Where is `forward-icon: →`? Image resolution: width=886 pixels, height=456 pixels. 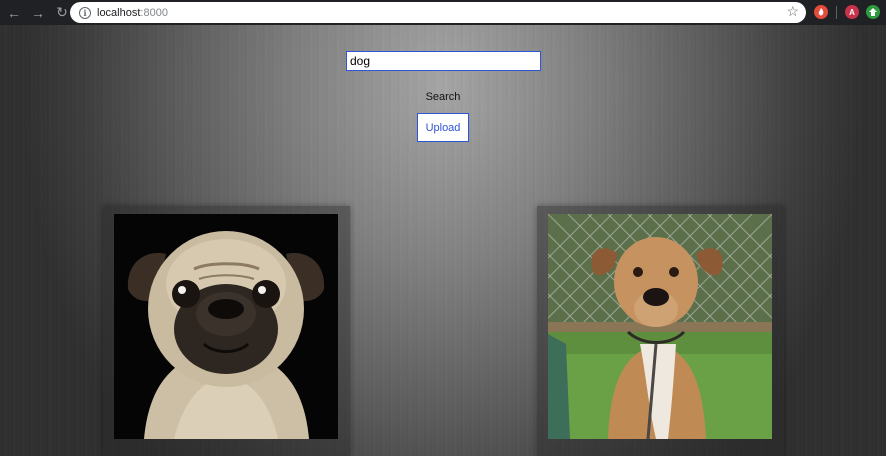 forward-icon: → is located at coordinates (38, 13).